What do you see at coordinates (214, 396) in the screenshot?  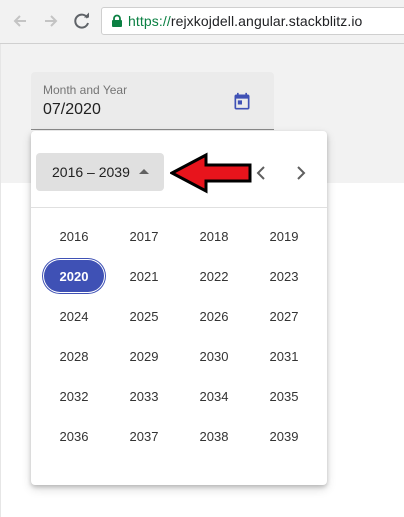 I see `year-cell: 2034` at bounding box center [214, 396].